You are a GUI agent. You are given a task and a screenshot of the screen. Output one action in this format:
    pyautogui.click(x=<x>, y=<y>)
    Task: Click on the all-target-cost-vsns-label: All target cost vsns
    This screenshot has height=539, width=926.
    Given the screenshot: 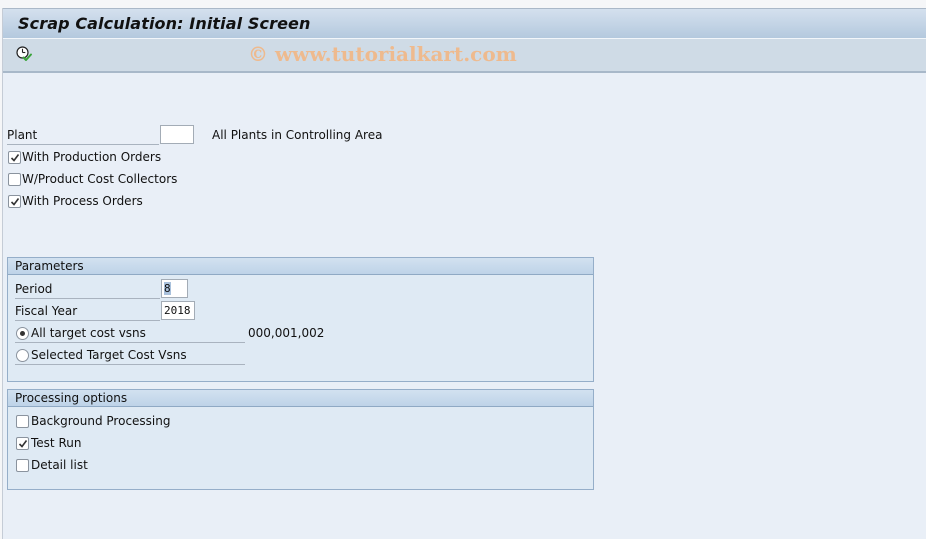 What is the action you would take?
    pyautogui.click(x=88, y=333)
    